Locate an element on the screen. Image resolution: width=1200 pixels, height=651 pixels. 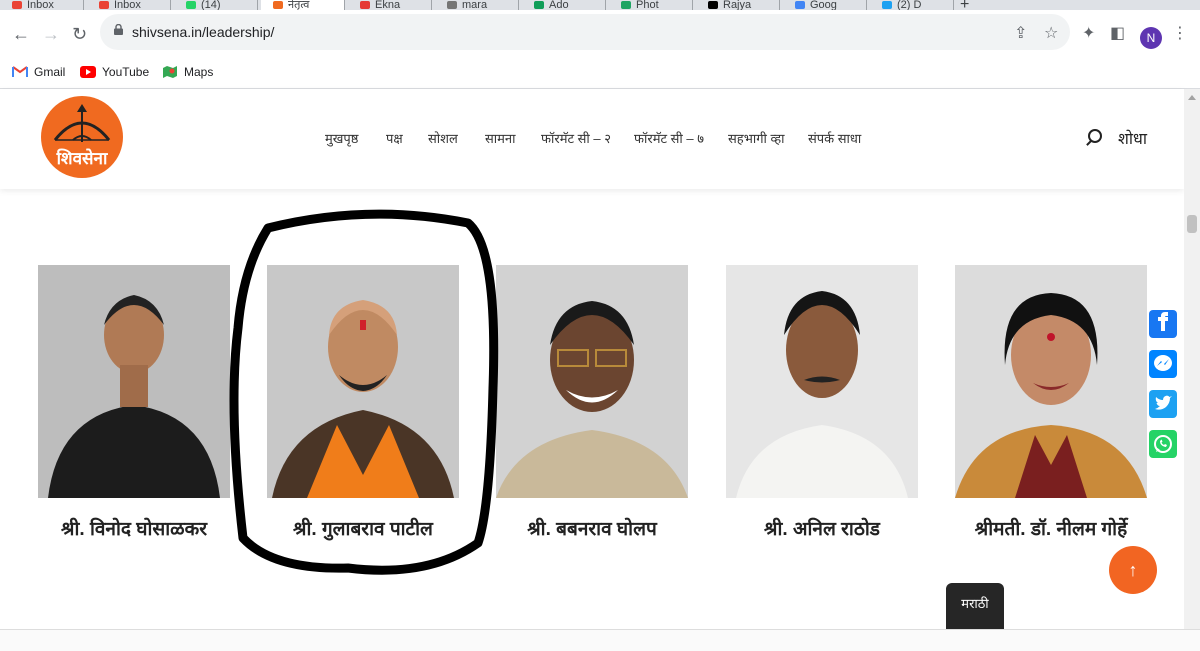
twitter-icon is located at coordinates (1163, 404).